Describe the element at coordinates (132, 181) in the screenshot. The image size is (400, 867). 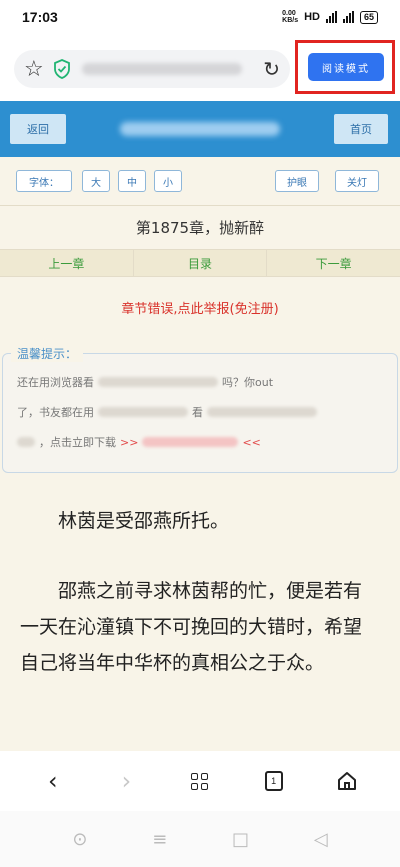
I see `font-medium-button: 中` at that location.